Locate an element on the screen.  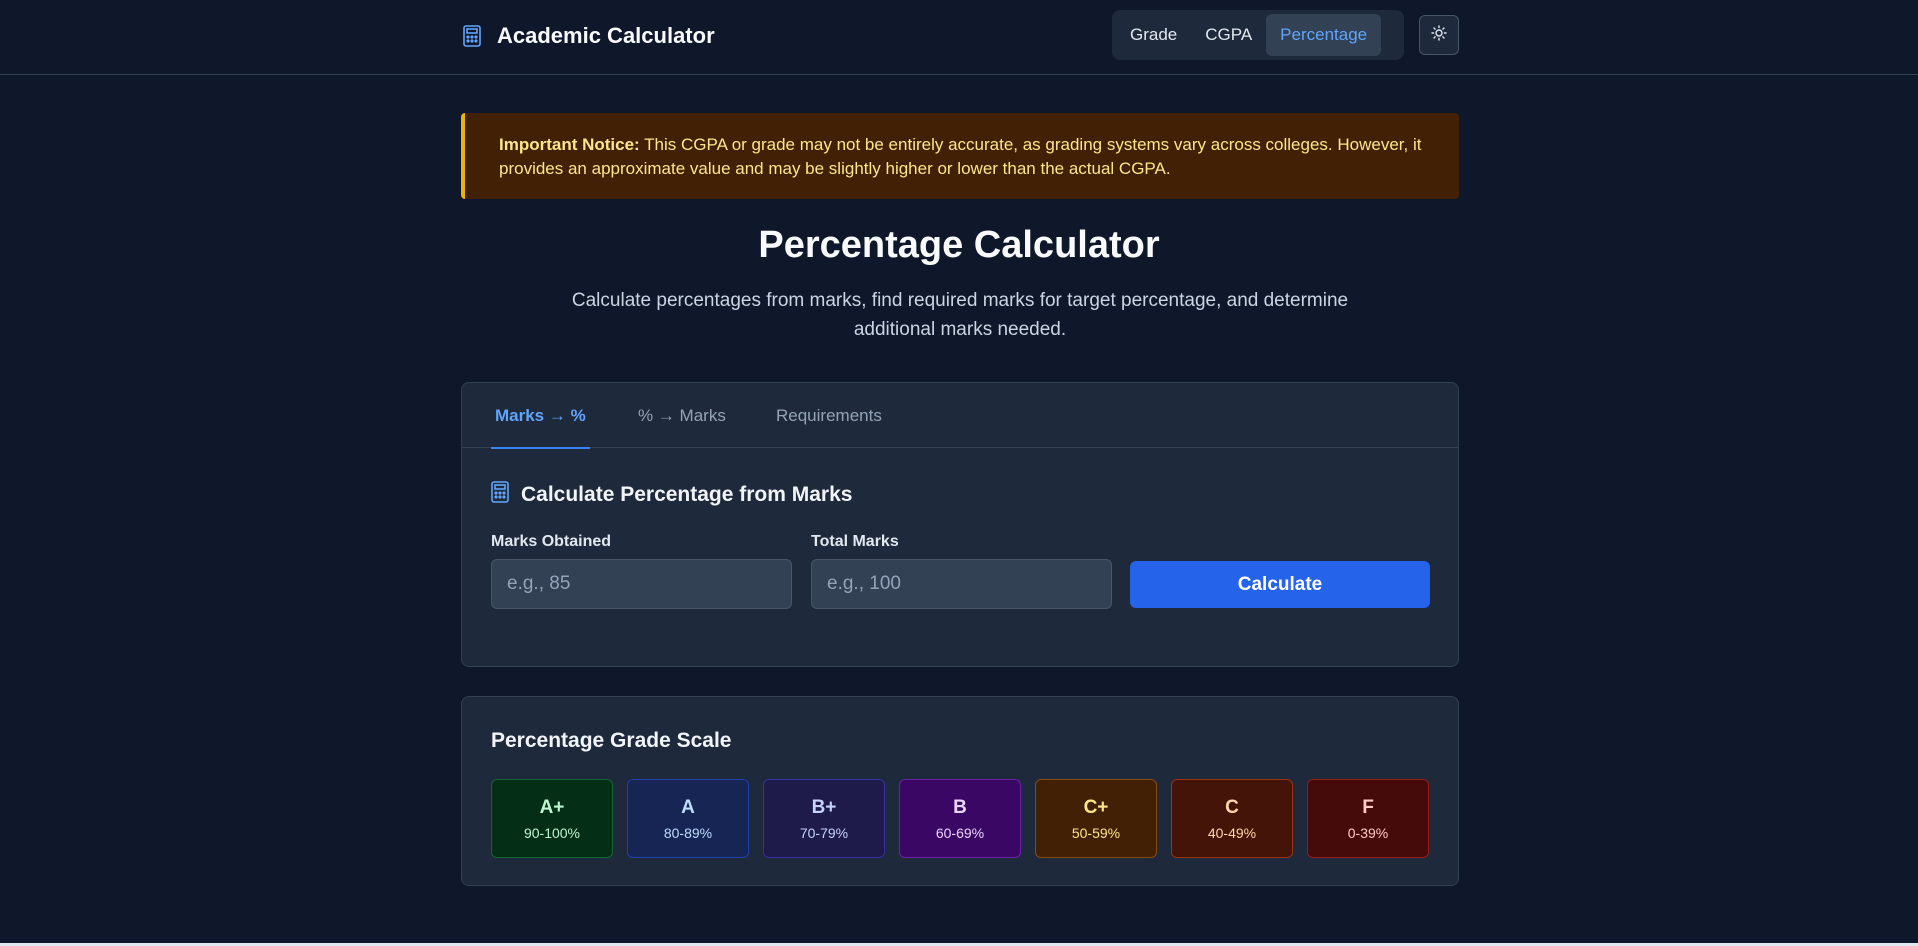
theme-toggle-button is located at coordinates (1439, 35).